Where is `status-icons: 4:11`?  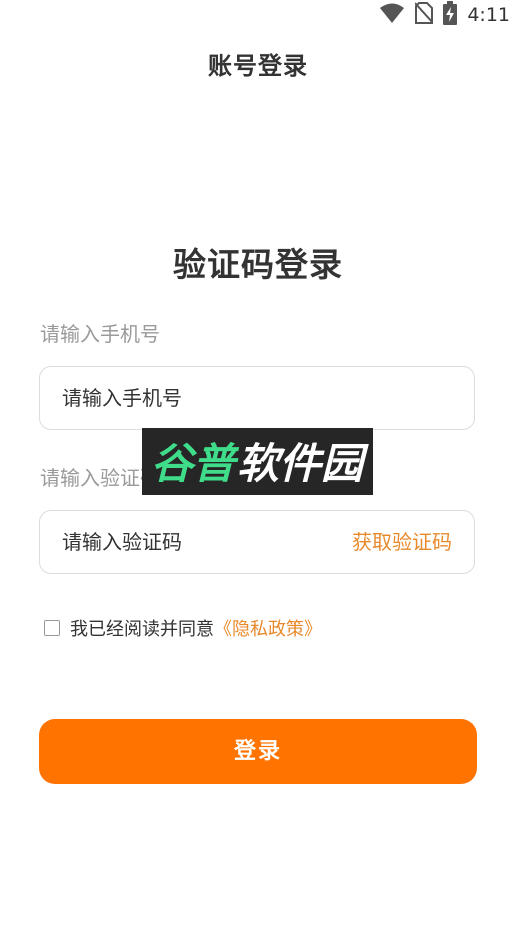
status-icons: 4:11 is located at coordinates (444, 15).